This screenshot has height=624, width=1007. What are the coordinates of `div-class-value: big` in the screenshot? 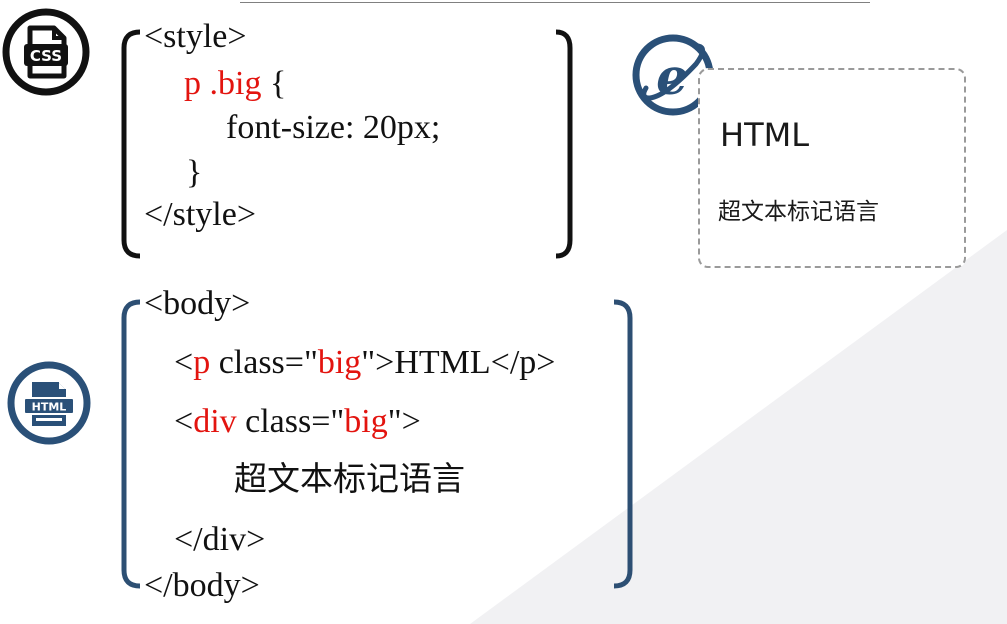 It's located at (366, 421).